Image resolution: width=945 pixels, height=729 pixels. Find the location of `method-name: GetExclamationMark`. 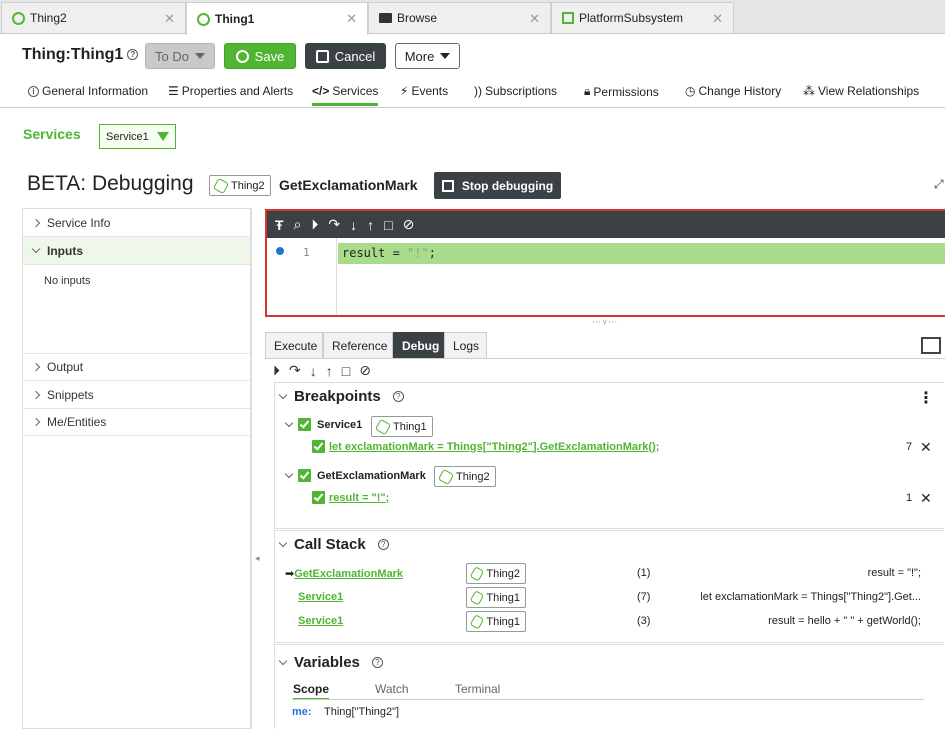

method-name: GetExclamationMark is located at coordinates (348, 185).